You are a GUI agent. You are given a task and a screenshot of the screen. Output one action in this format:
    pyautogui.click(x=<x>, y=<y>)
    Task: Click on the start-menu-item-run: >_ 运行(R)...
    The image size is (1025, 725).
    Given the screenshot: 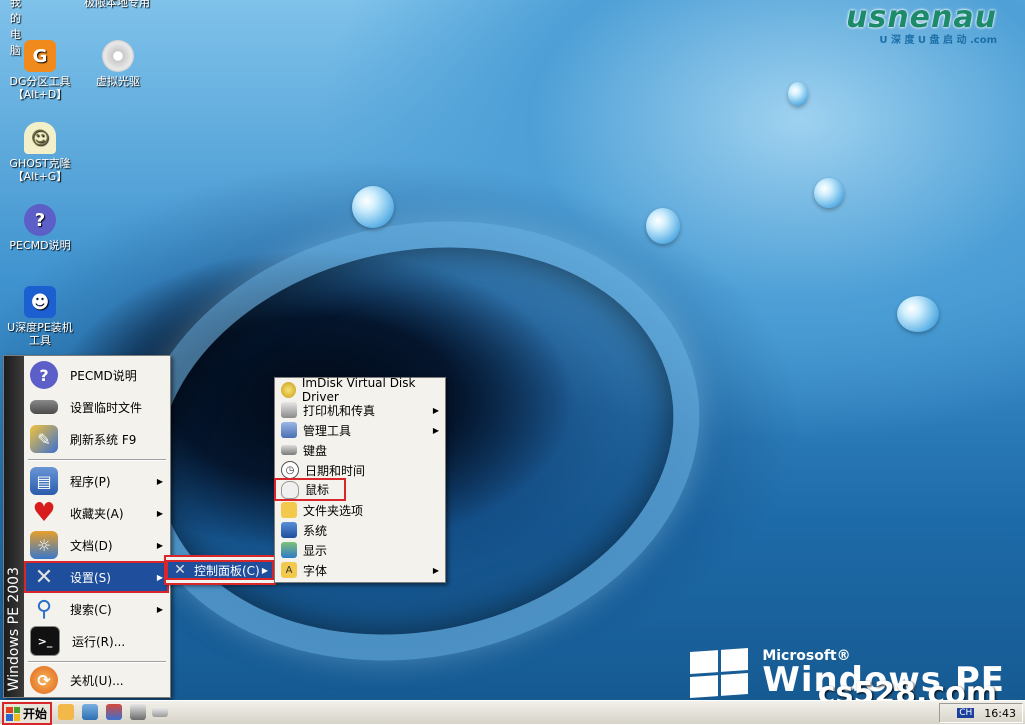 What is the action you would take?
    pyautogui.click(x=96, y=641)
    